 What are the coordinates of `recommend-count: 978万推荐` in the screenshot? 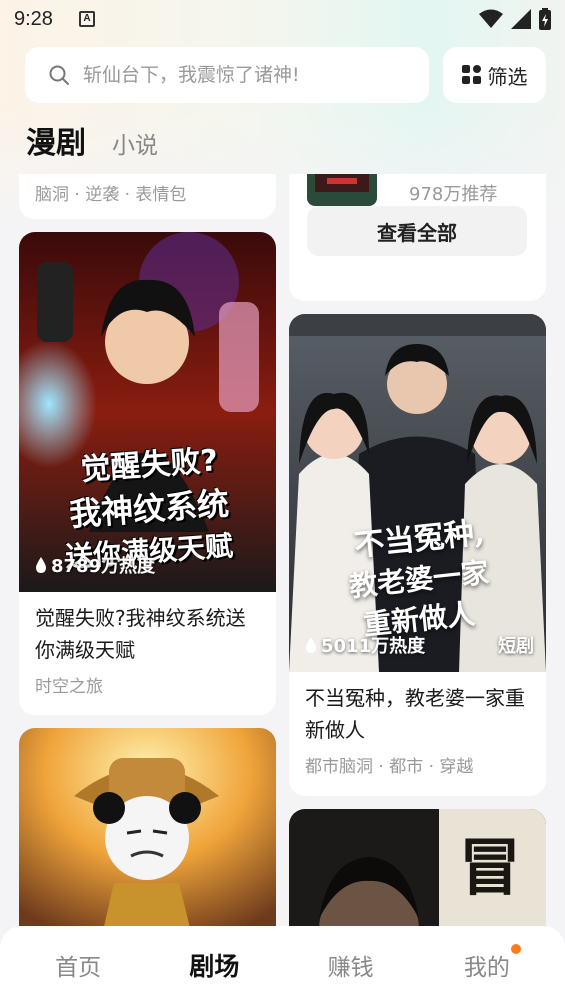 It's located at (453, 194).